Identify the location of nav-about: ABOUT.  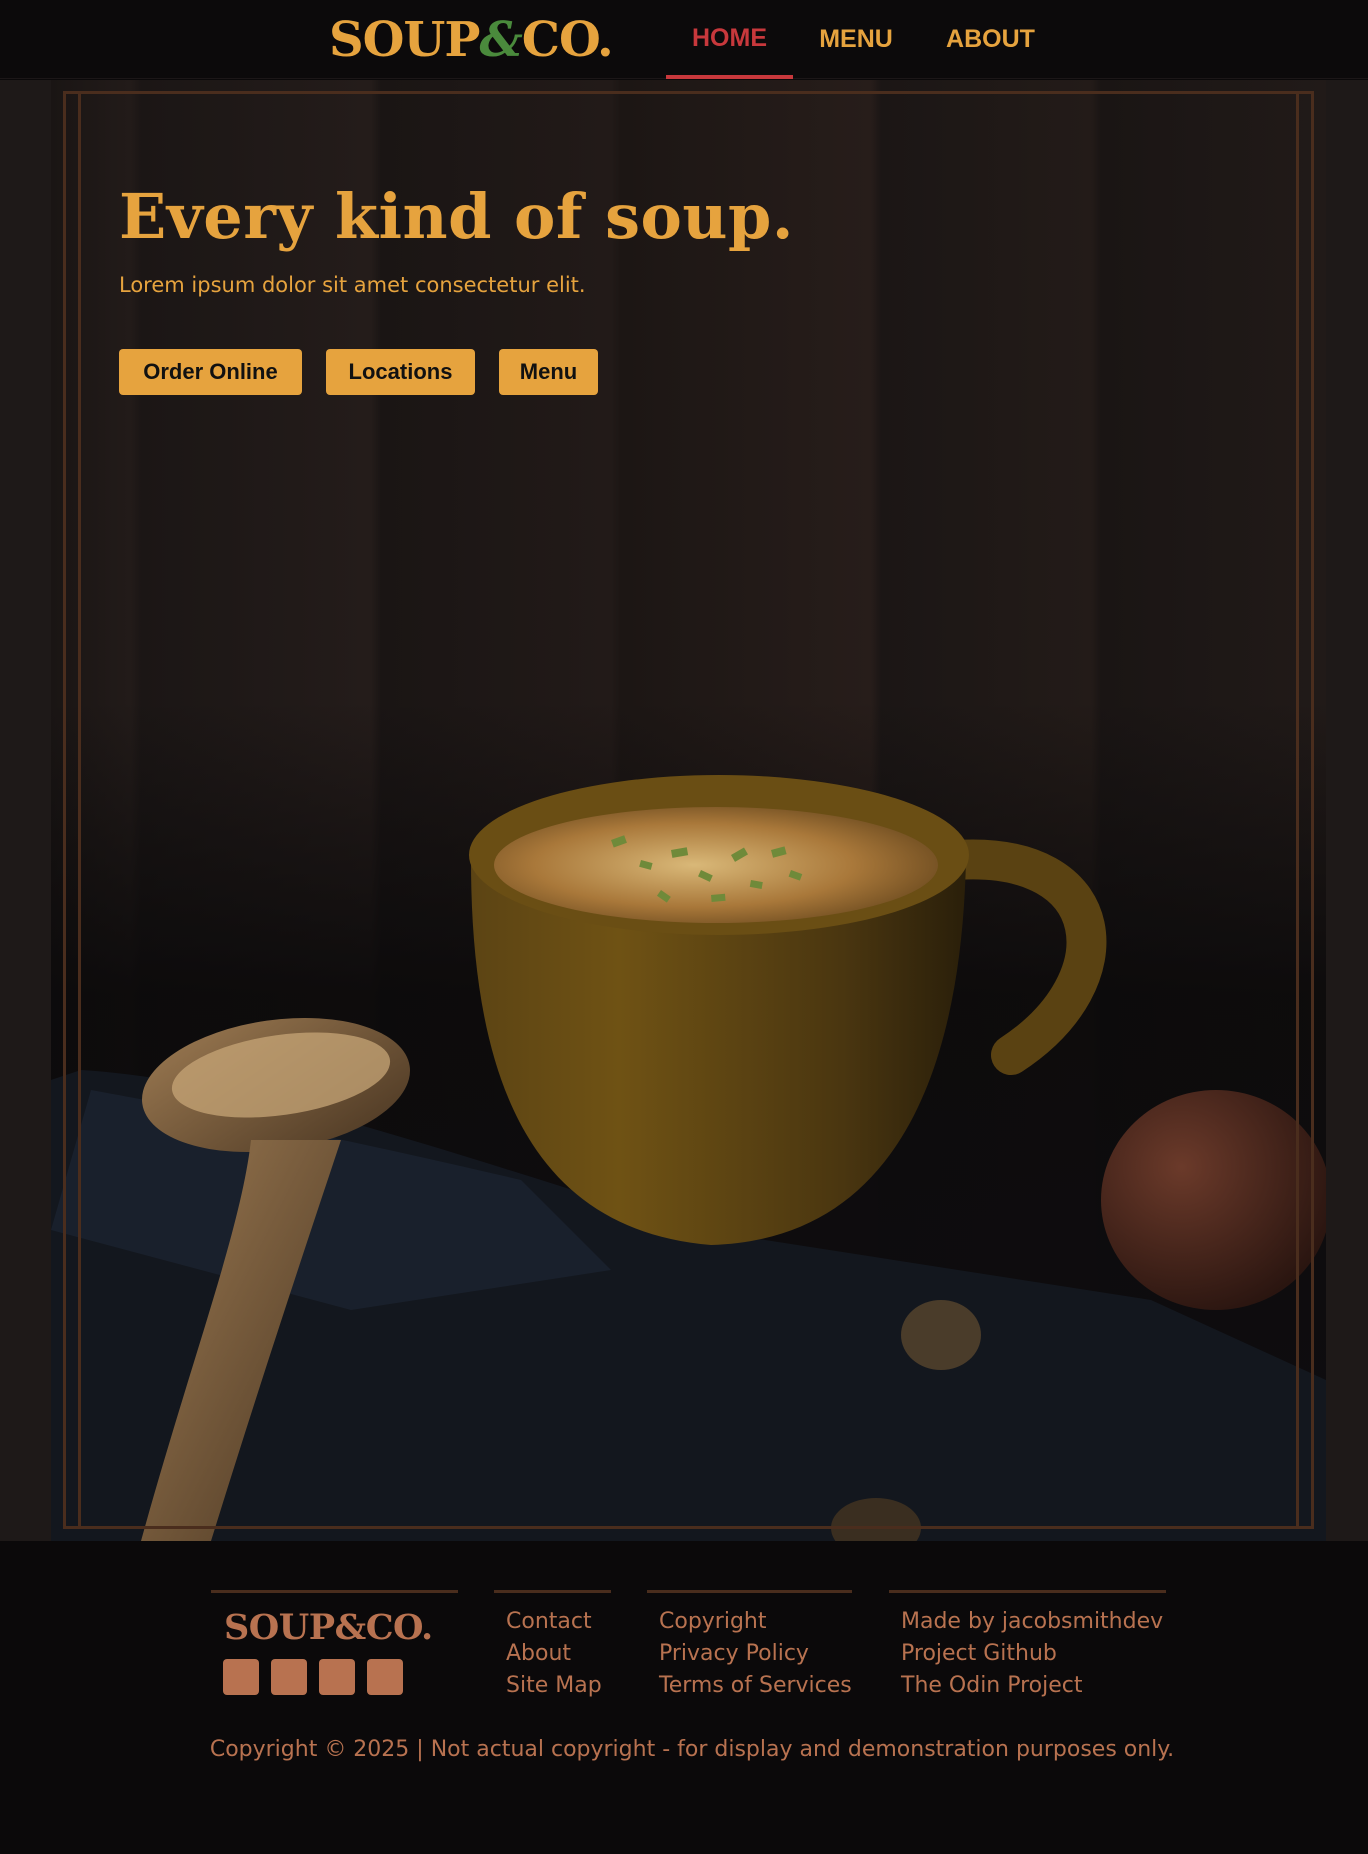
(990, 39).